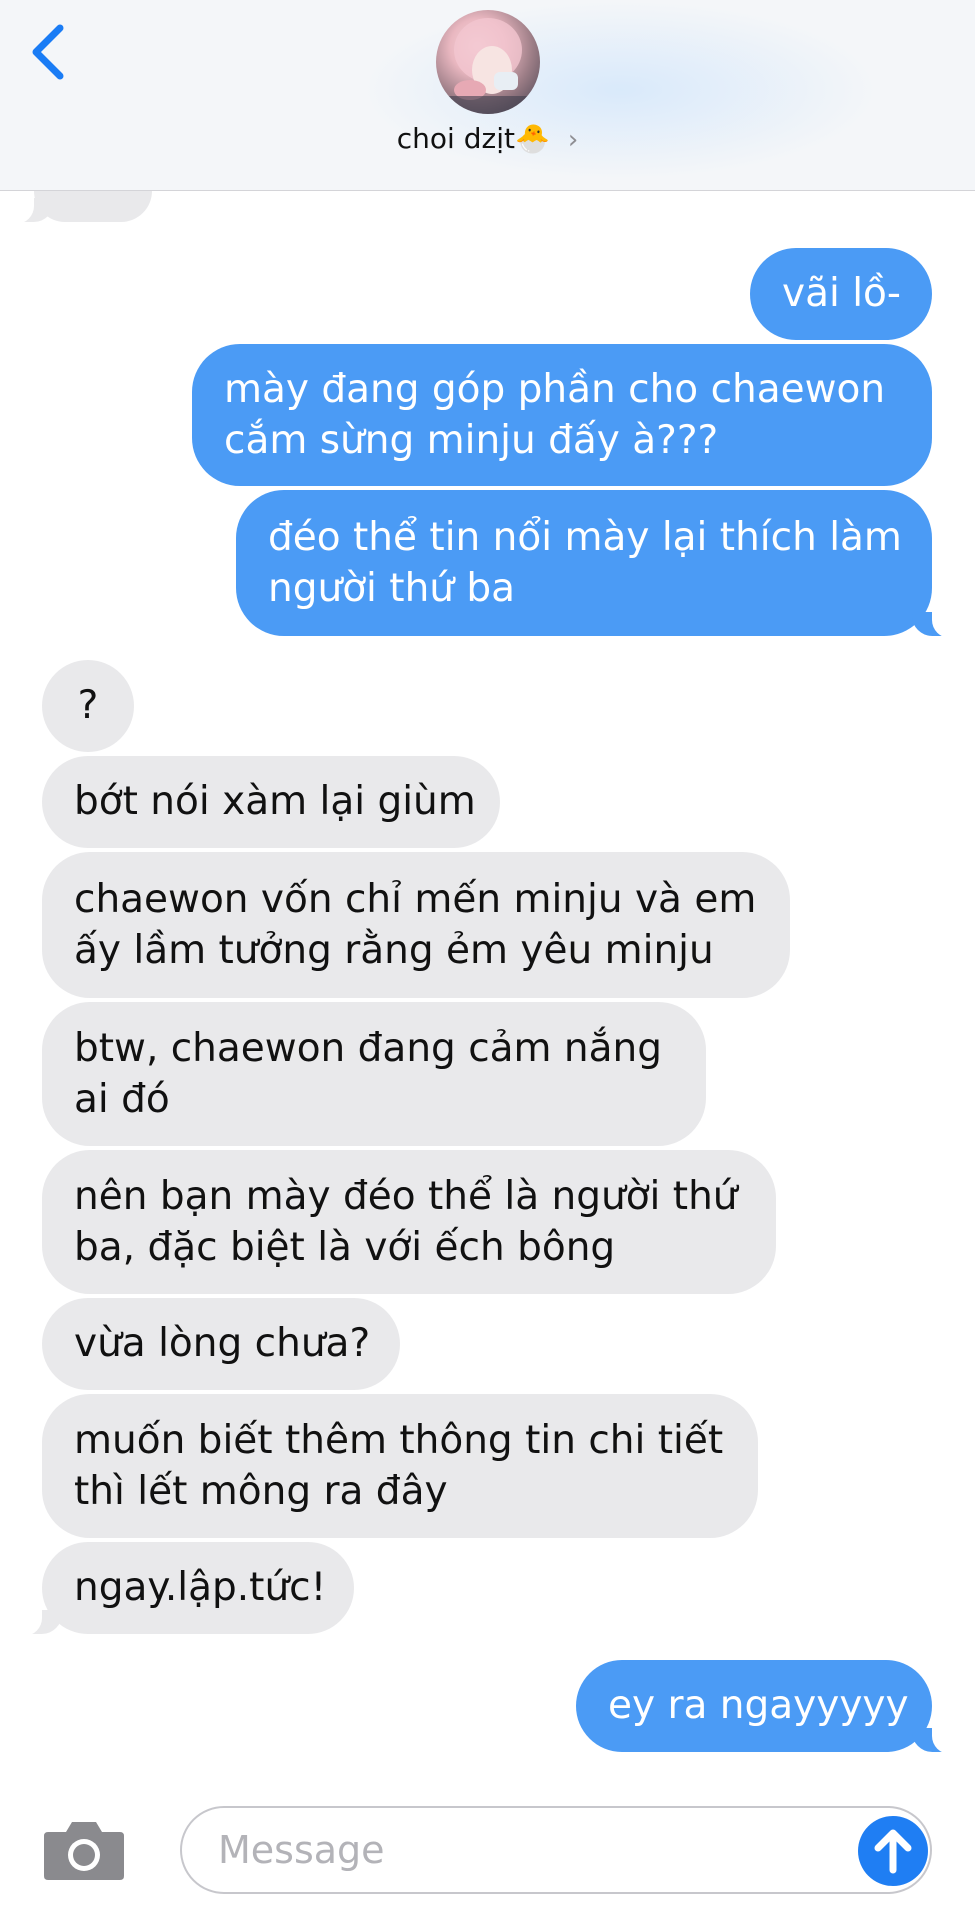 The height and width of the screenshot is (1920, 975). What do you see at coordinates (555, 389) in the screenshot?
I see `message-text-line: mày đang góp phần cho chaewon` at bounding box center [555, 389].